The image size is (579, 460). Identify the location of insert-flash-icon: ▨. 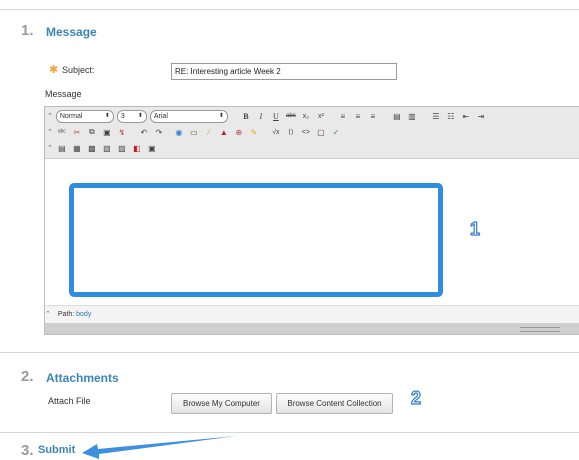
(122, 148).